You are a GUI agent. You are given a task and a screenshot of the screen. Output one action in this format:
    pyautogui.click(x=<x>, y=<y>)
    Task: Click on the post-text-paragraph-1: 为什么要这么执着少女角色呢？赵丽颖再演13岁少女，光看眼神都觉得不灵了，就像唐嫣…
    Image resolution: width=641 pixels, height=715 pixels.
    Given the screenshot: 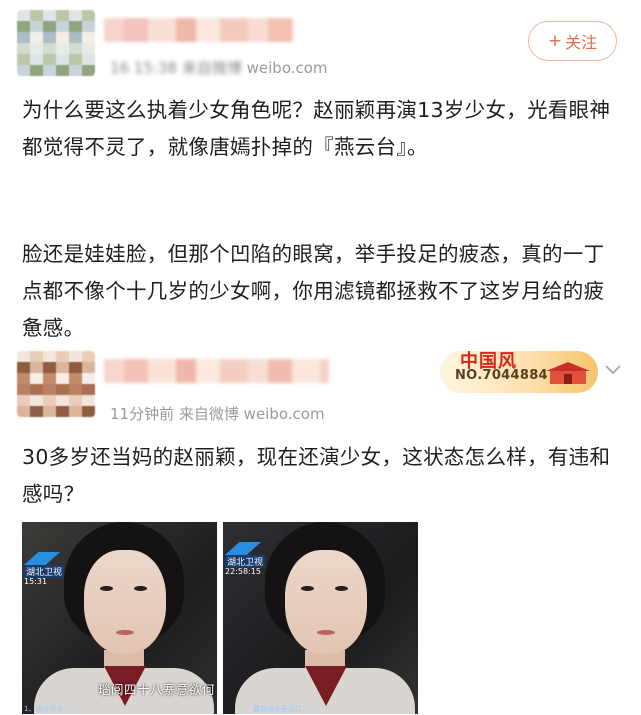 What is the action you would take?
    pyautogui.click(x=316, y=128)
    